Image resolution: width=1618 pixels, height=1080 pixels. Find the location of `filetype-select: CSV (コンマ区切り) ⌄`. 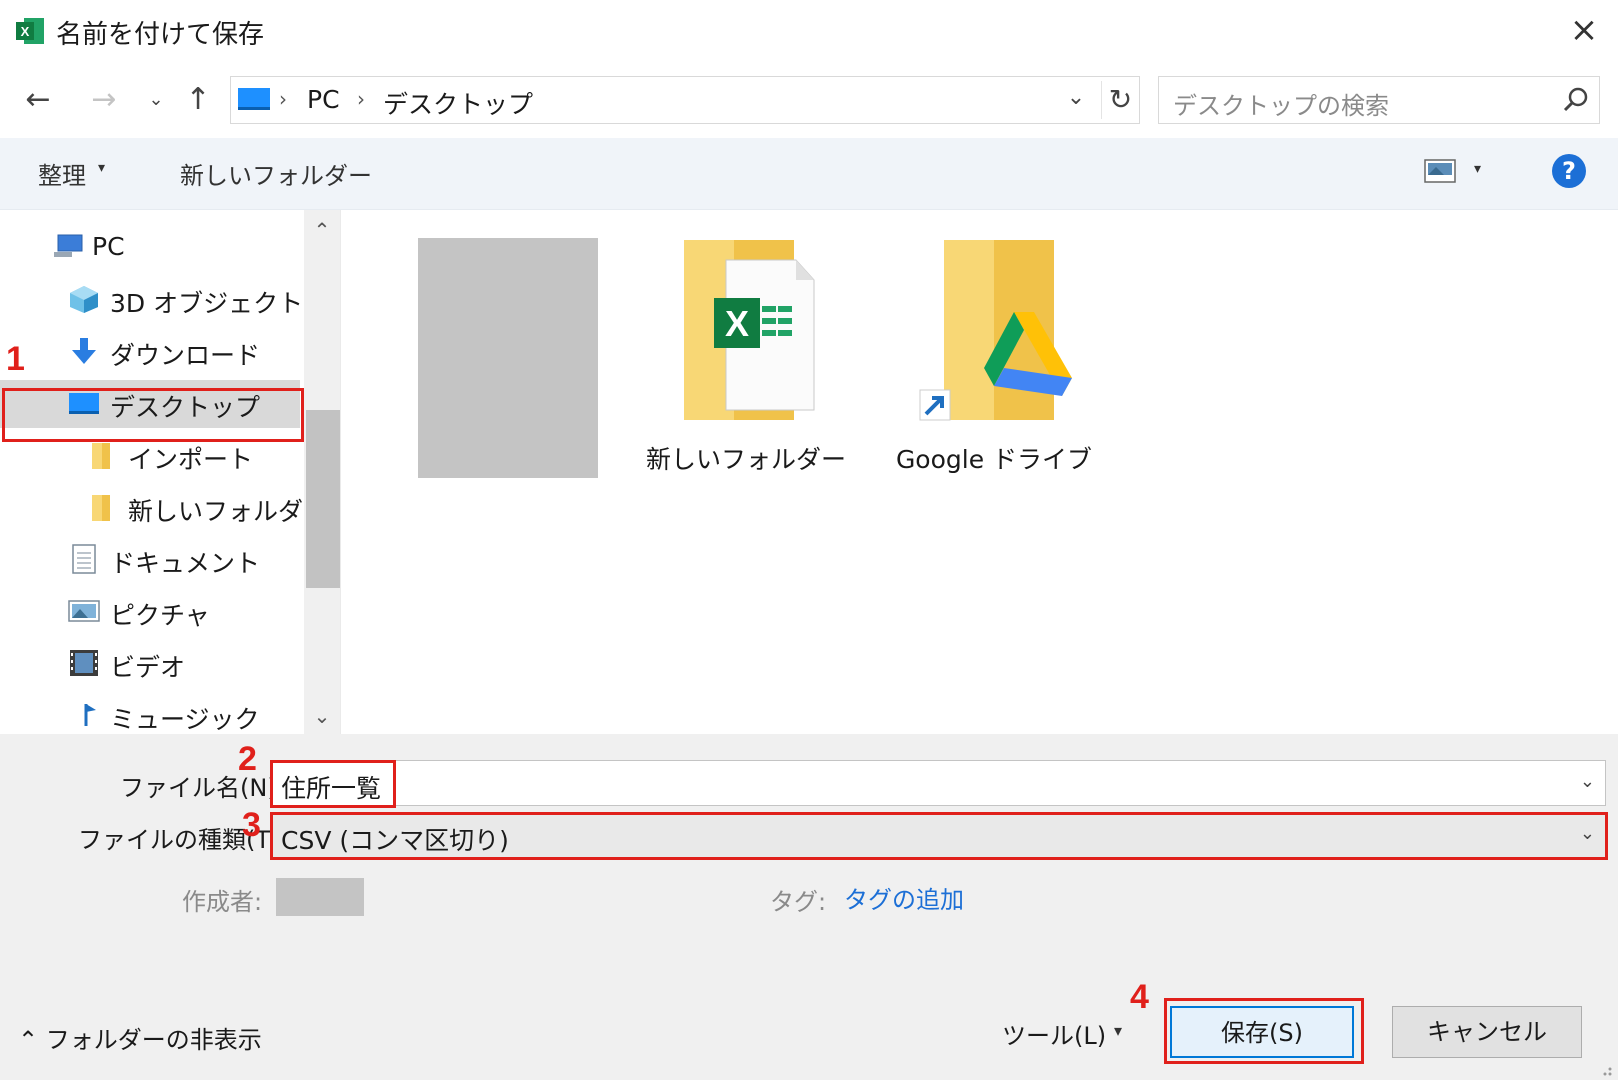

filetype-select: CSV (コンマ区切り) ⌄ is located at coordinates (938, 835).